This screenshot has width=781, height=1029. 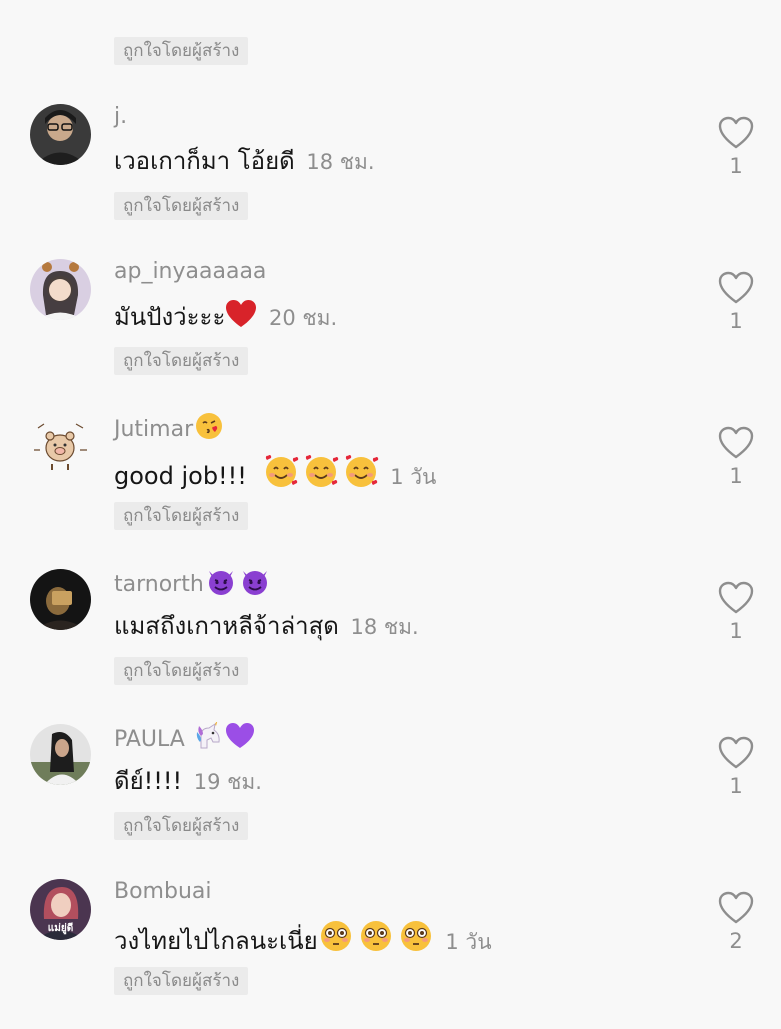 What do you see at coordinates (208, 736) in the screenshot?
I see `unicorn-icon` at bounding box center [208, 736].